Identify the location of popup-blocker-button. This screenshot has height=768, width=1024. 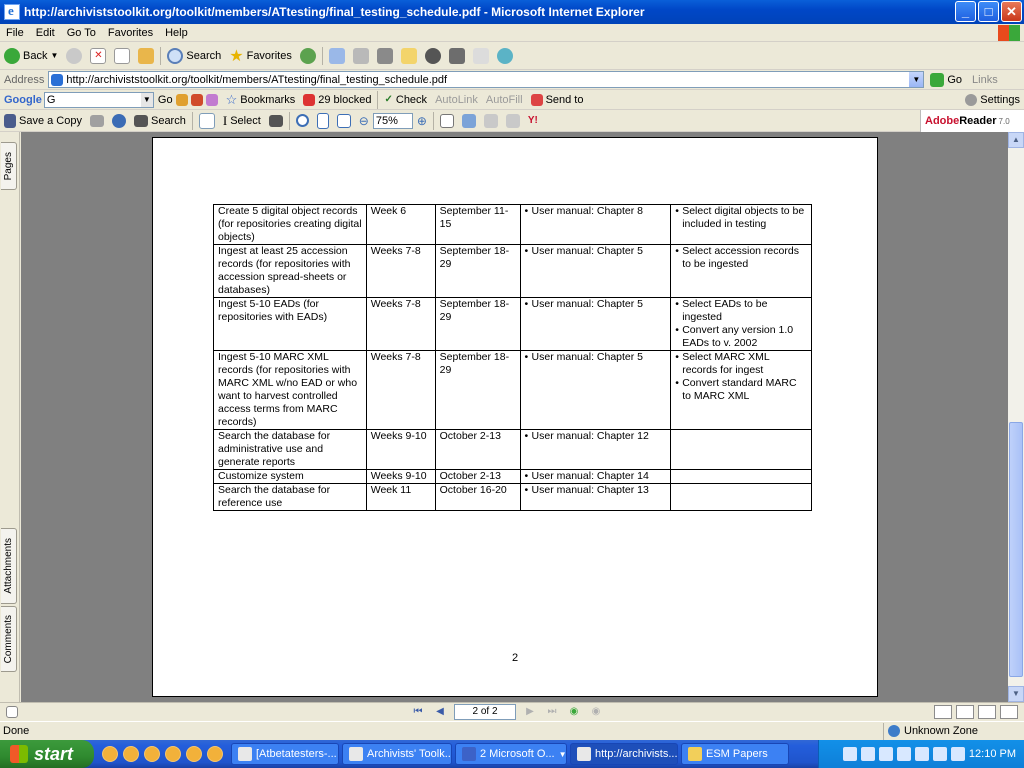
(433, 55).